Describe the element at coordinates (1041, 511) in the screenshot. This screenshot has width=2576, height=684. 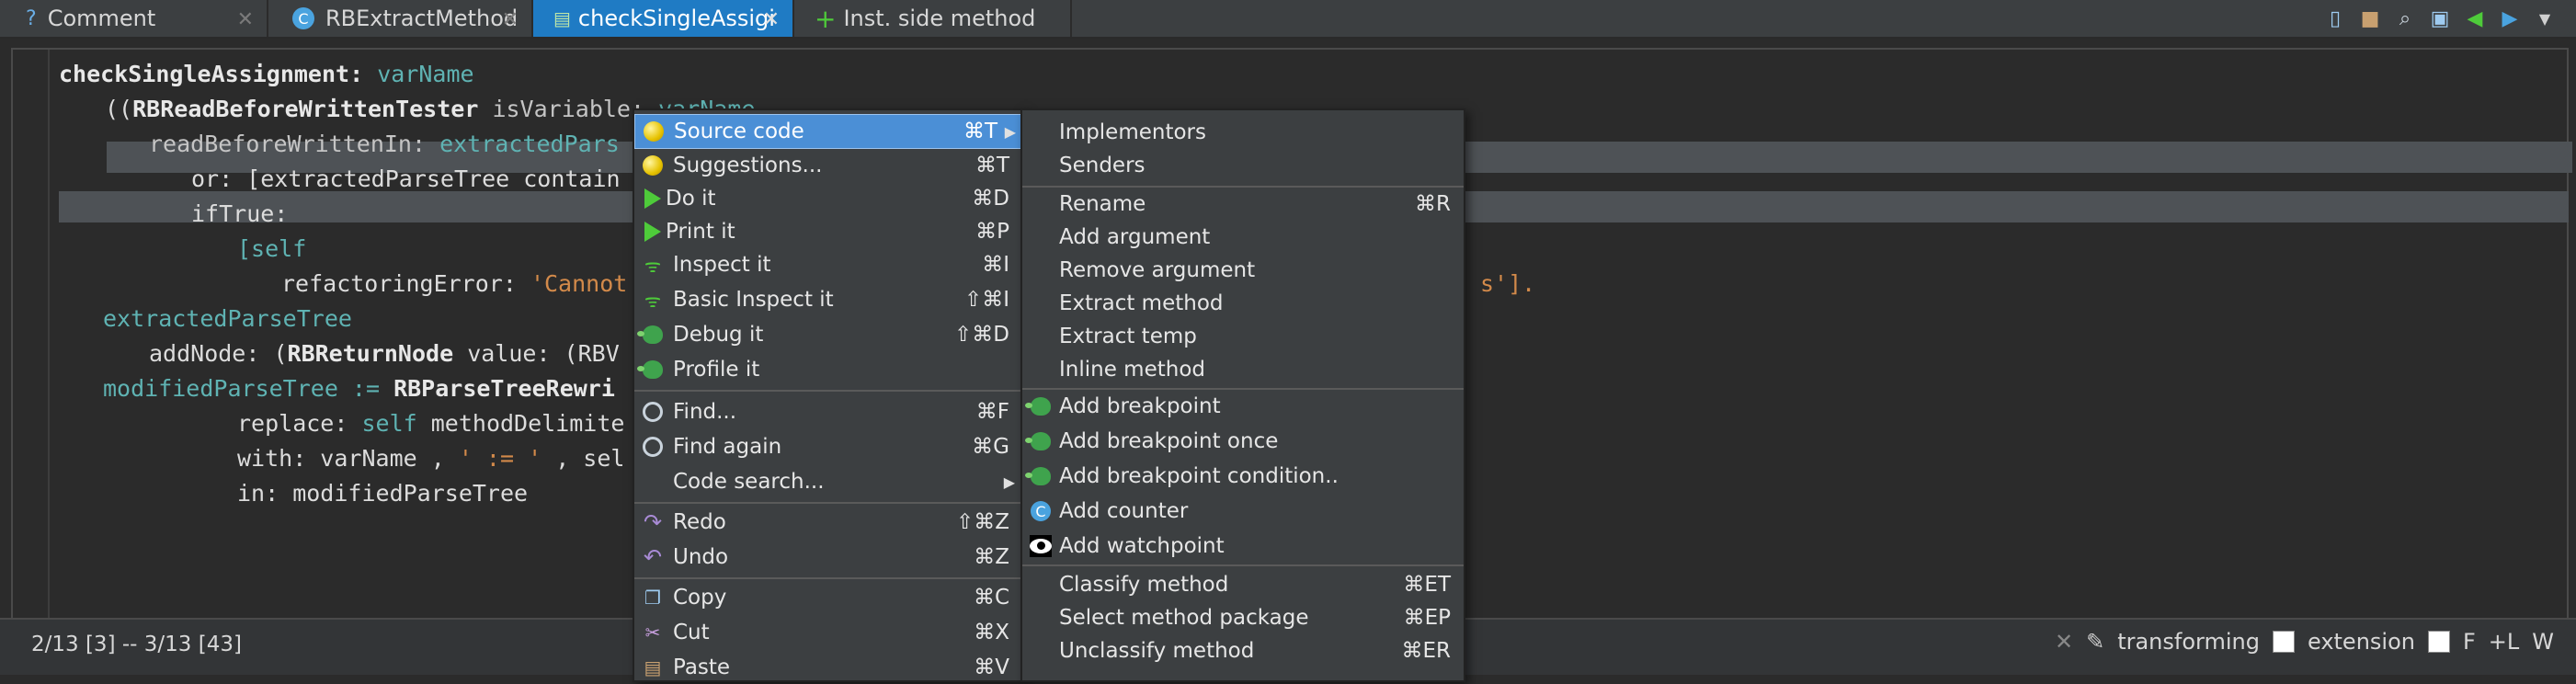
I see `counter-icon: C` at that location.